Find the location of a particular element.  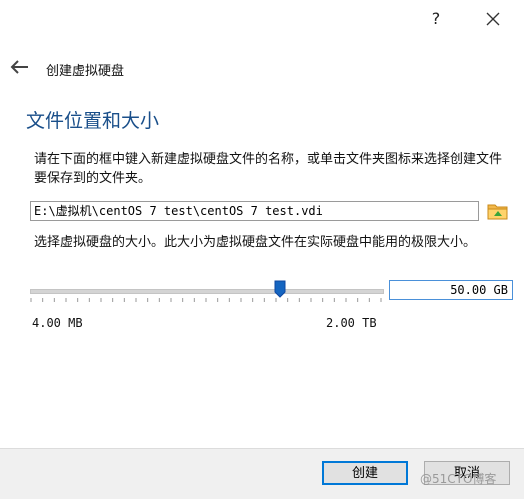

size-description: 选择虚拟硬盘的大小。此大小为虚拟硬盘文件在实际硬盘中能用的极限大小。 is located at coordinates (255, 242).